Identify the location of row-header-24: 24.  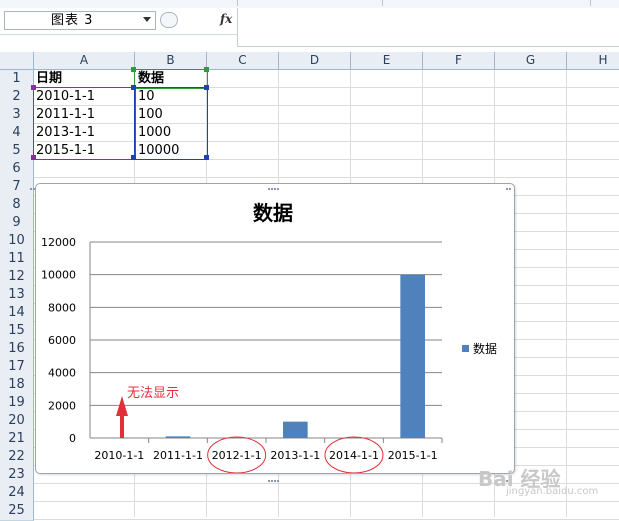
(17, 493).